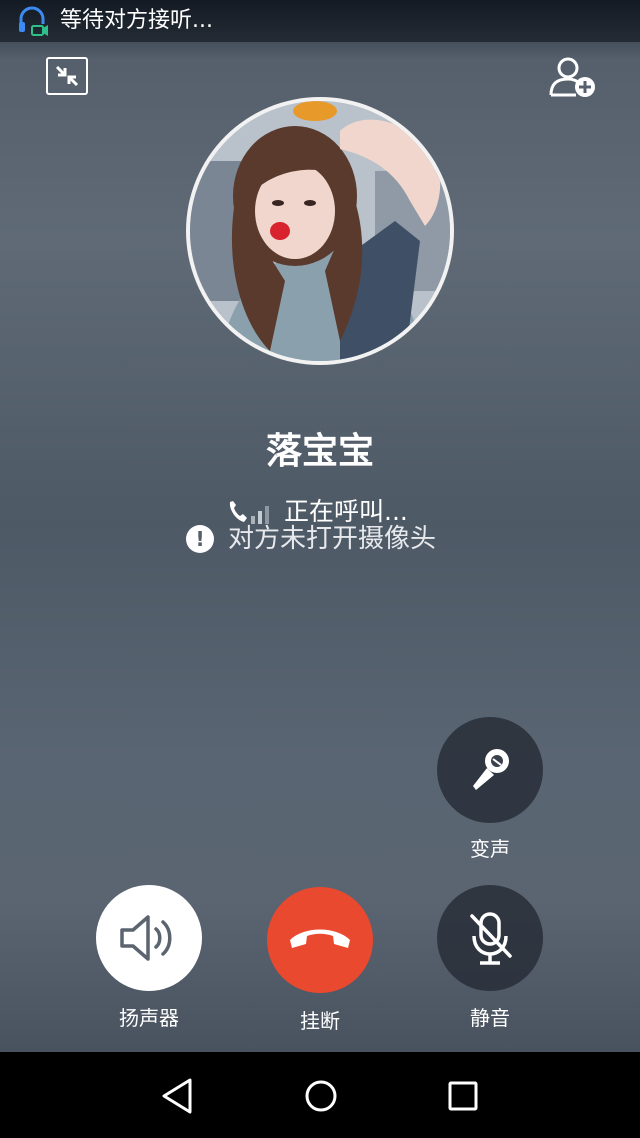 This screenshot has height=1138, width=640. I want to click on nav-home-circle-icon, so click(321, 1096).